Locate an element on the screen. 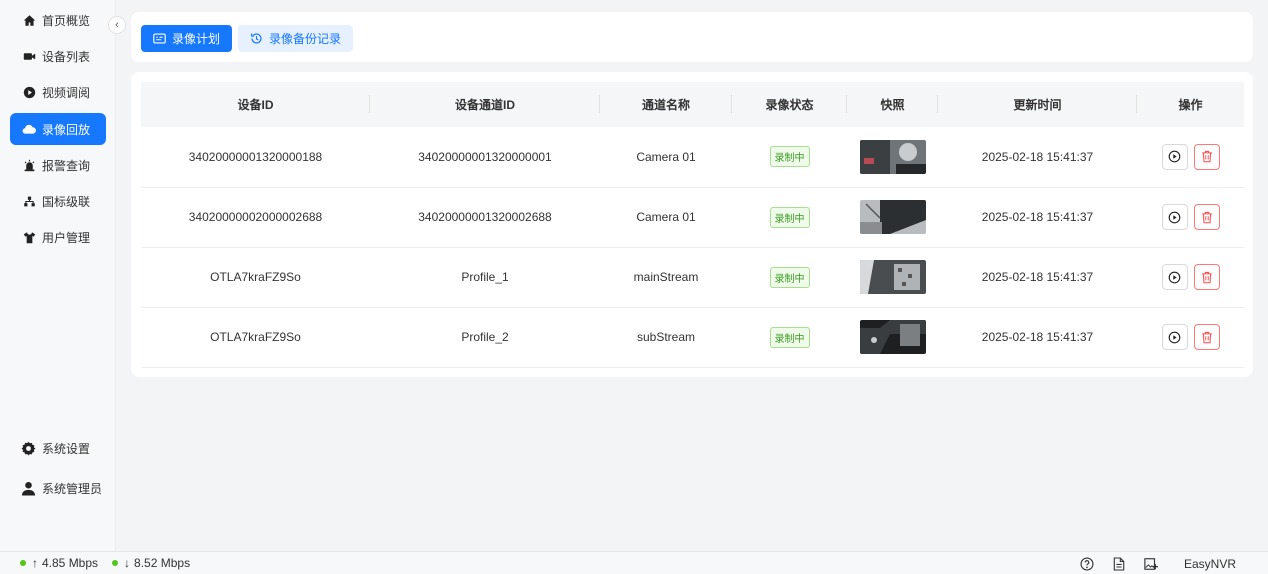 The height and width of the screenshot is (574, 1268). upload-rate: ↑ 4.85 Mbps is located at coordinates (59, 563).